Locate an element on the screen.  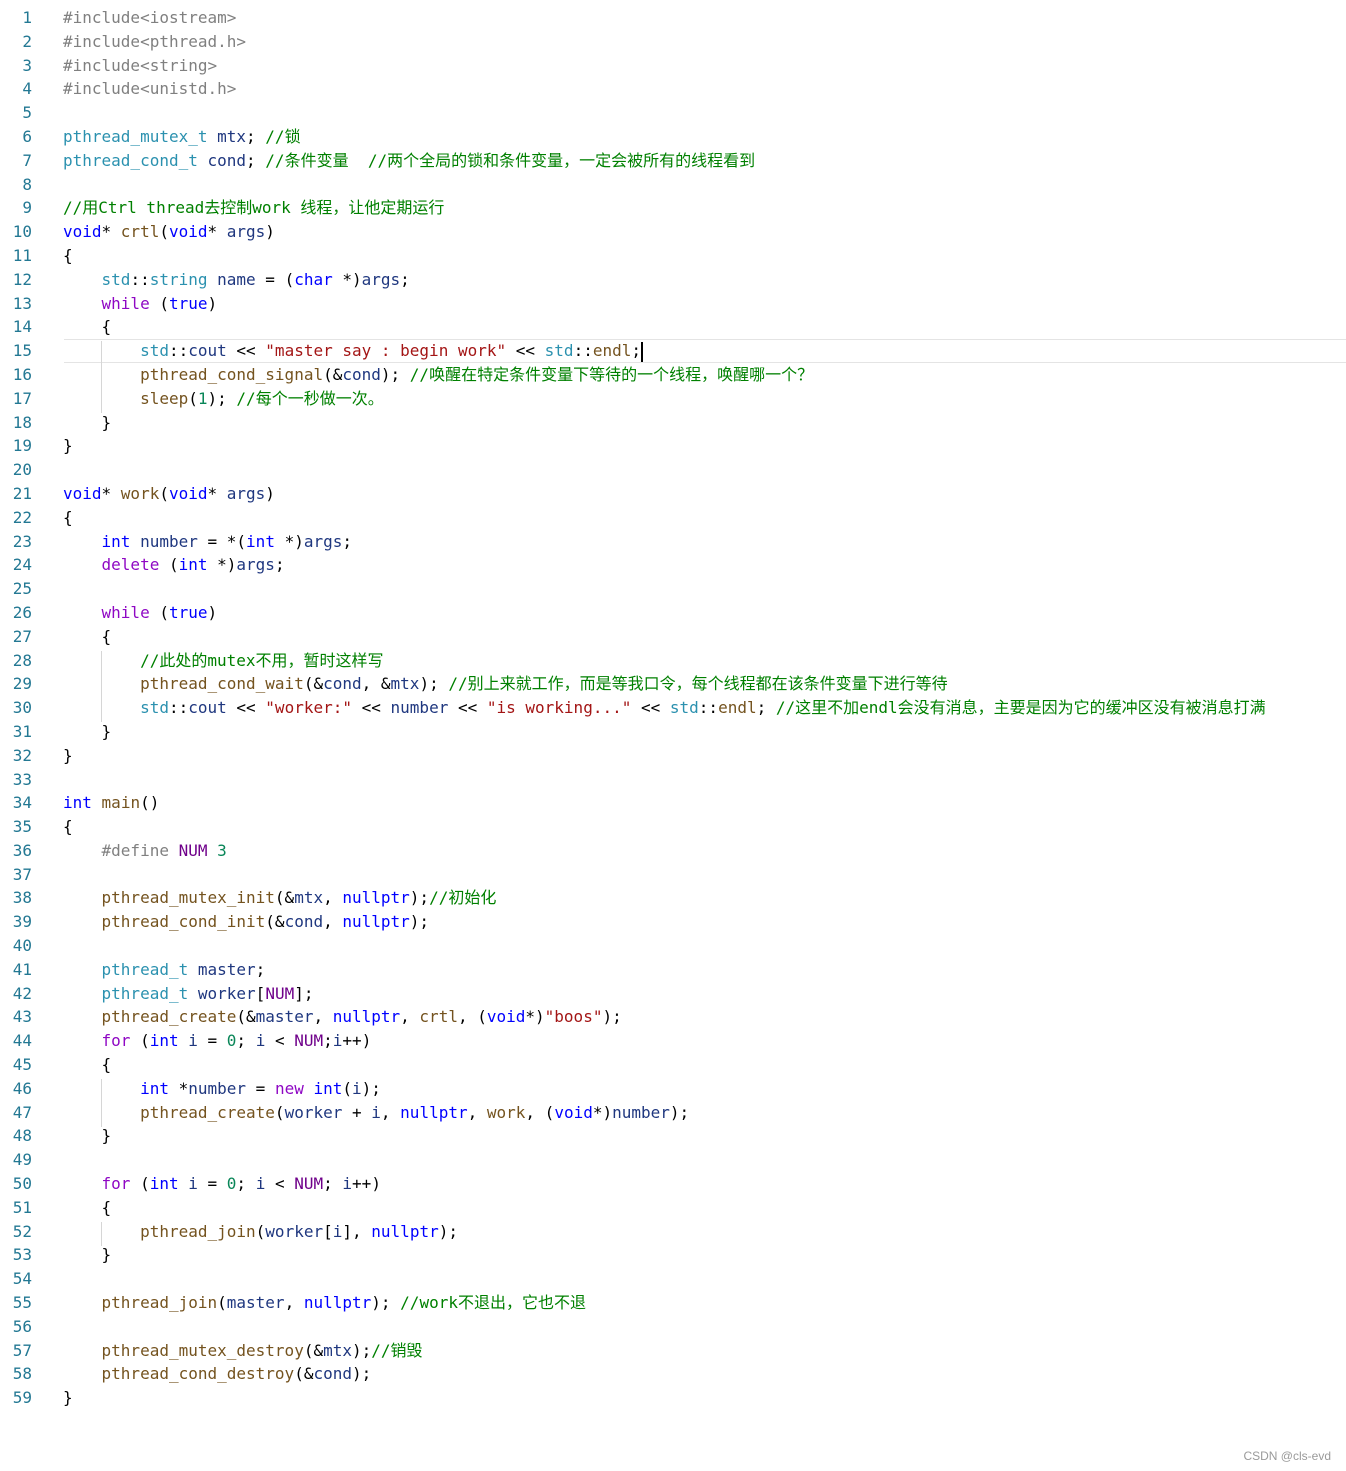
code-line: 46 int *number = new int(i); is located at coordinates (673, 1089).